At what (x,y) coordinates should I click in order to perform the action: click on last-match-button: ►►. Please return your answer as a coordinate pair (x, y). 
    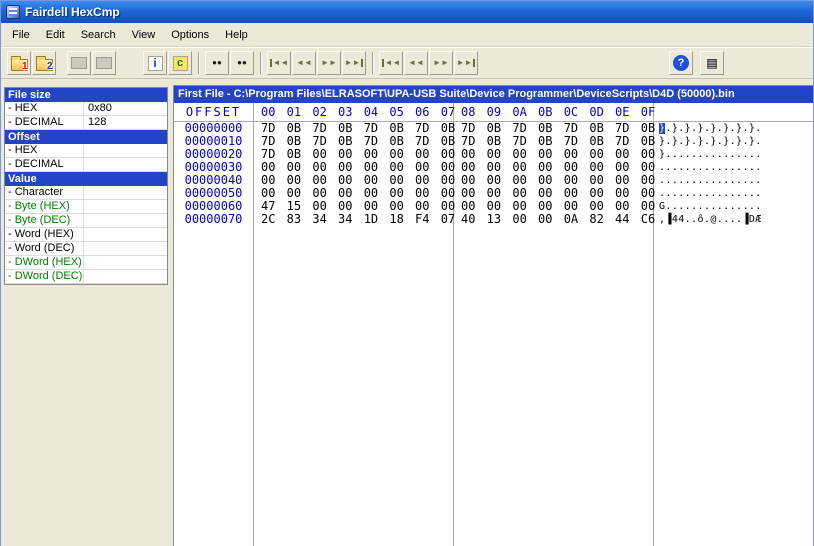
    Looking at the image, I should click on (466, 63).